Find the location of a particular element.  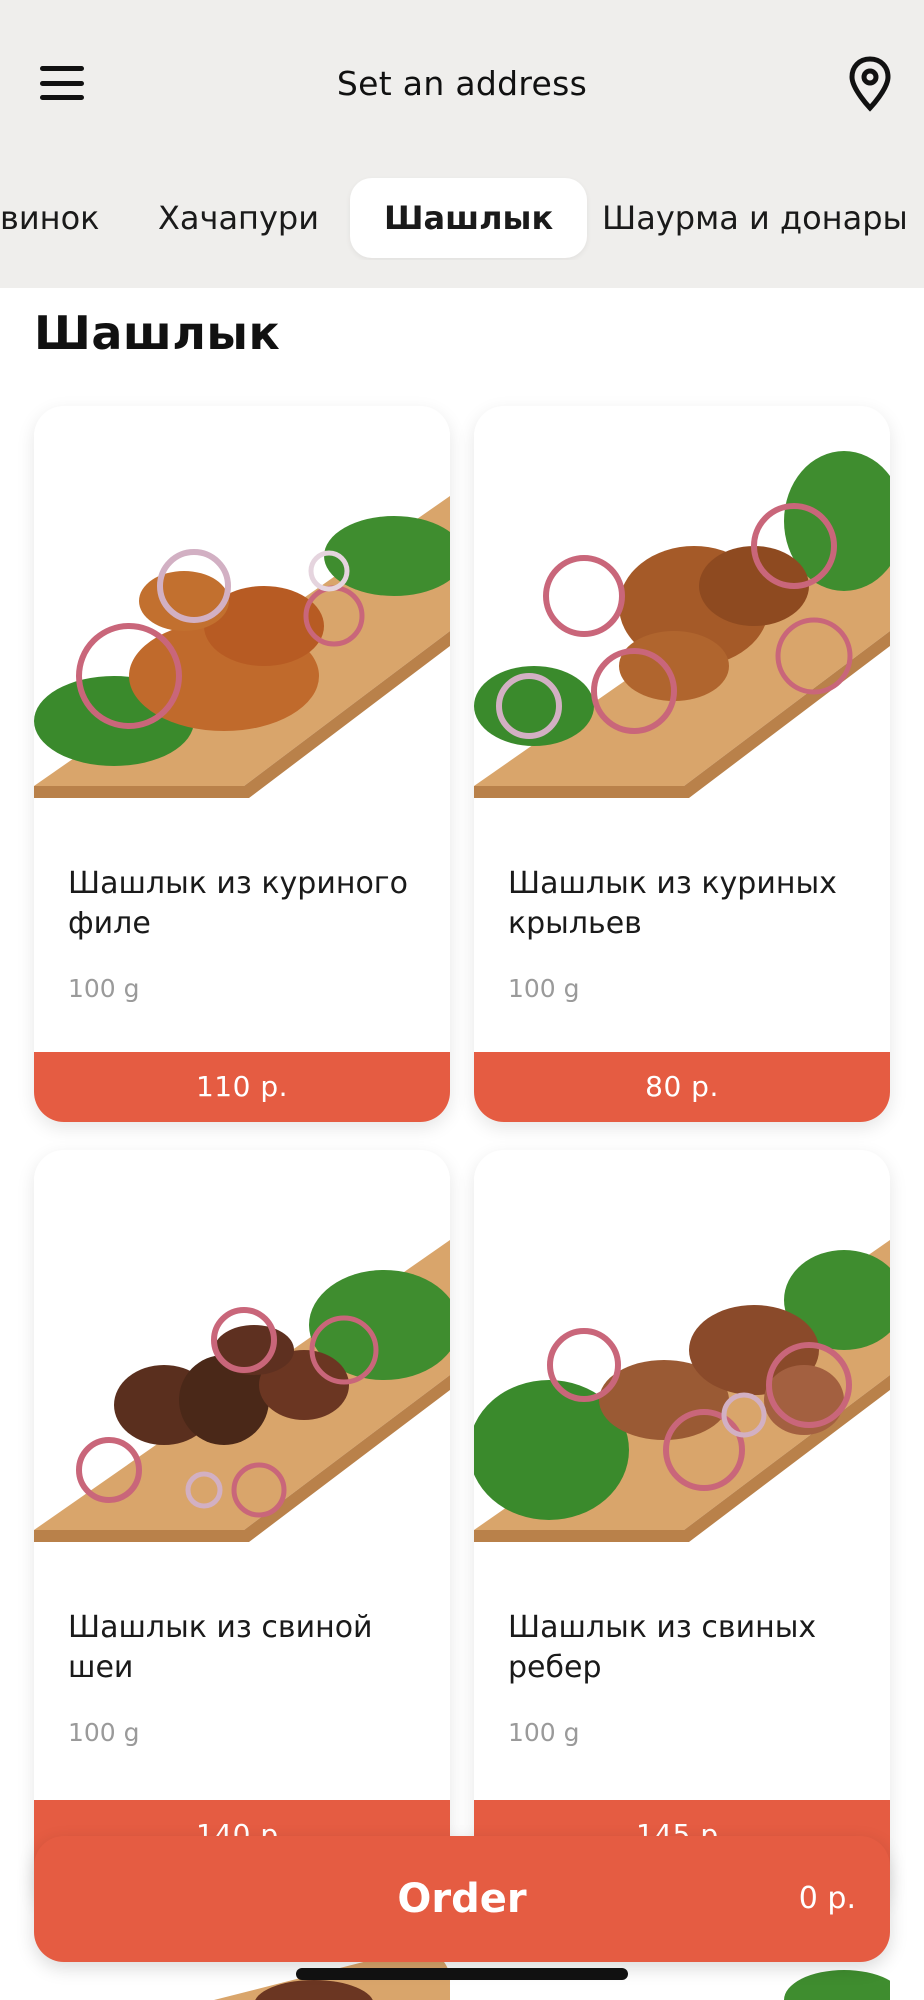

home-indicator is located at coordinates (462, 1974).